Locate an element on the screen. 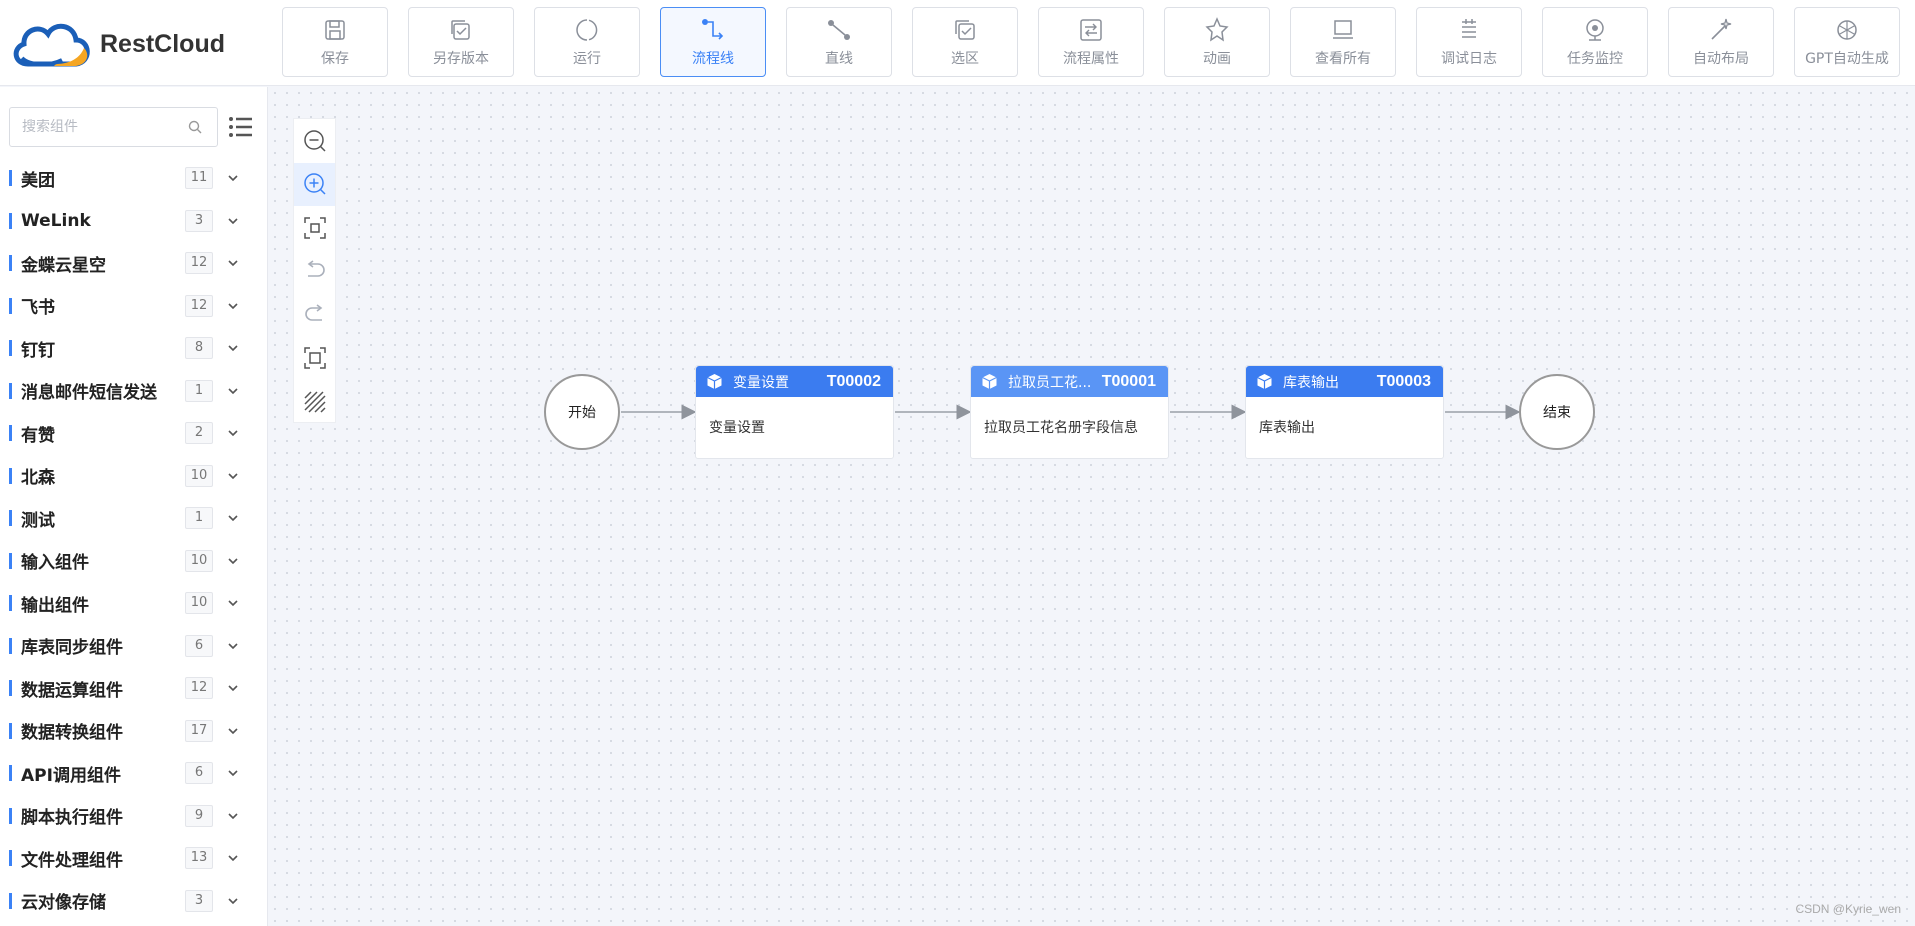 Image resolution: width=1915 pixels, height=926 pixels. category-item: 消息邮件短信发送 1 is located at coordinates (134, 391).